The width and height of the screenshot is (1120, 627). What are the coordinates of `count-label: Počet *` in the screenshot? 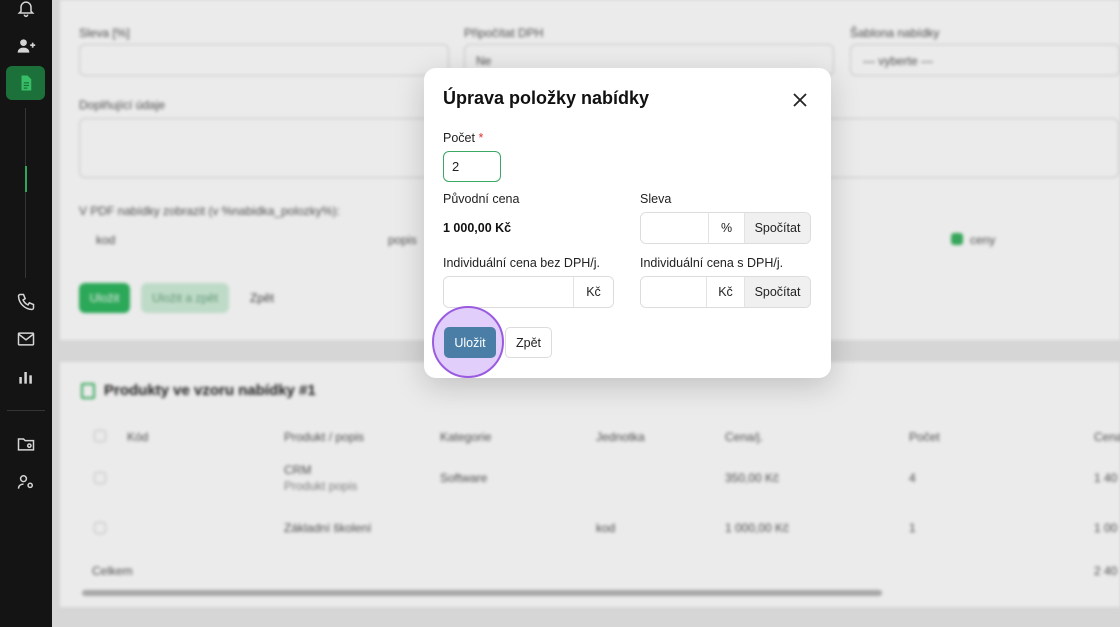 It's located at (463, 138).